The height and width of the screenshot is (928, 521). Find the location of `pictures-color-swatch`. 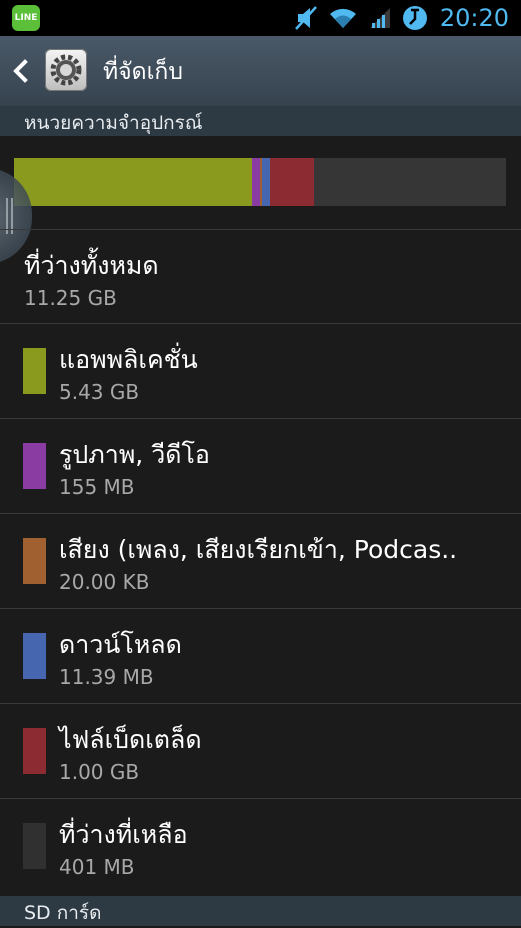

pictures-color-swatch is located at coordinates (34, 466).